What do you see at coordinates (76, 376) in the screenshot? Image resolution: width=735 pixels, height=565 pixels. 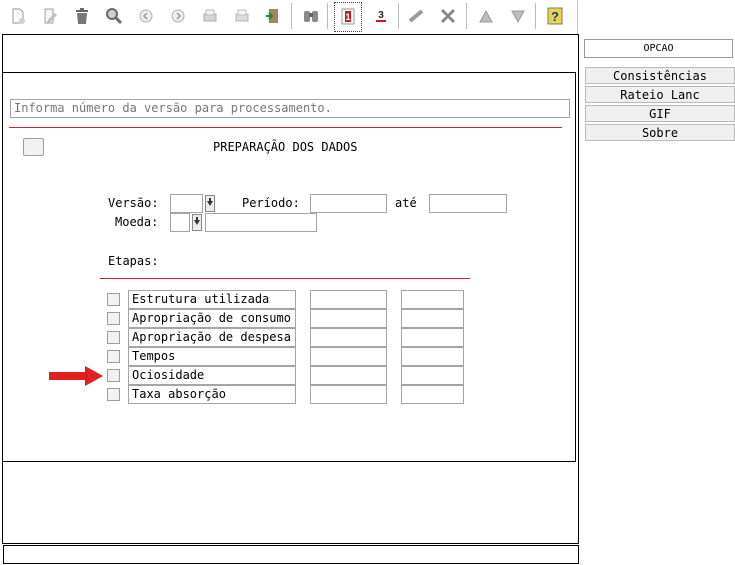 I see `arrow-icon` at bounding box center [76, 376].